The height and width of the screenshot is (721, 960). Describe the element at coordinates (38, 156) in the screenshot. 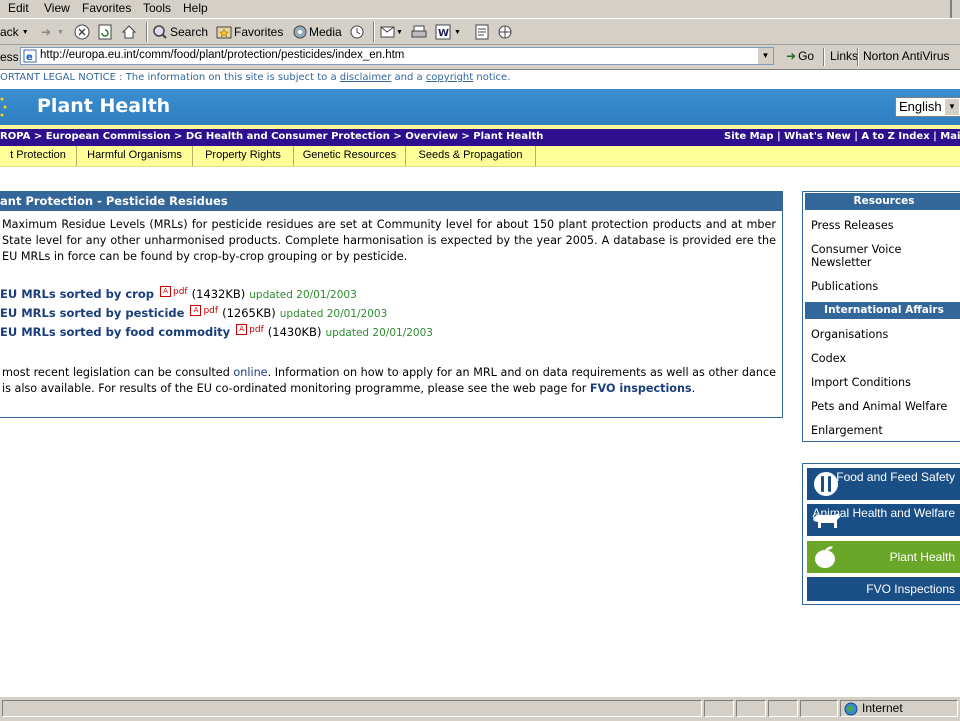

I see `tab-plant-protection: t Protection` at that location.